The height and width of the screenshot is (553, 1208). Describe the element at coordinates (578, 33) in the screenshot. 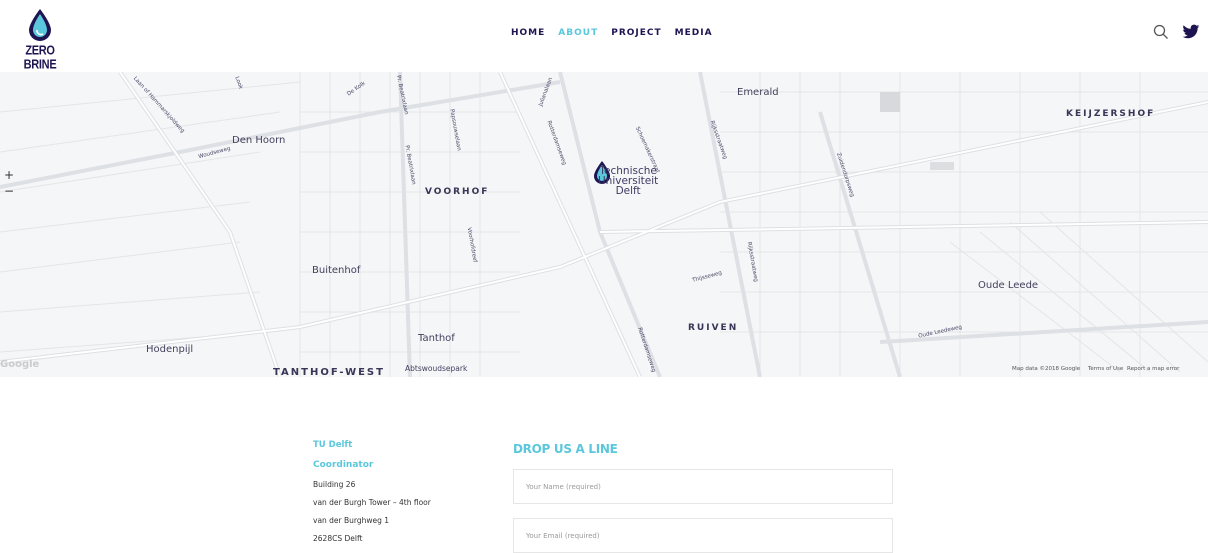

I see `nav-about: ABOUT` at that location.